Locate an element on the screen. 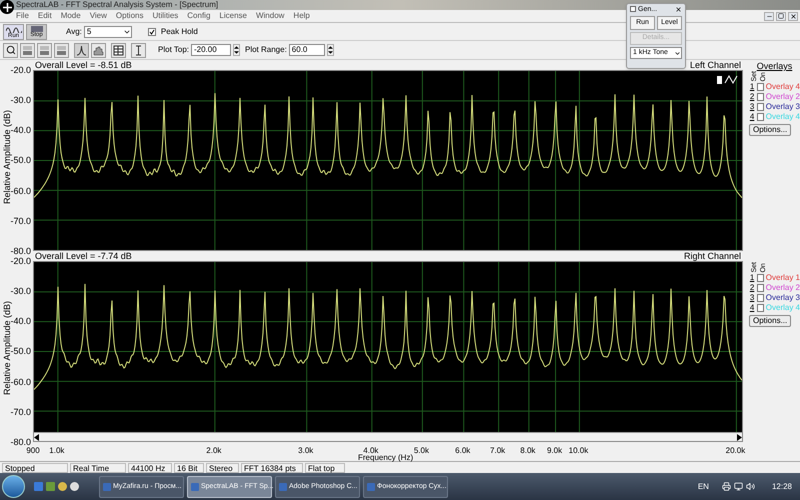  marker-wave-icon is located at coordinates (727, 80).